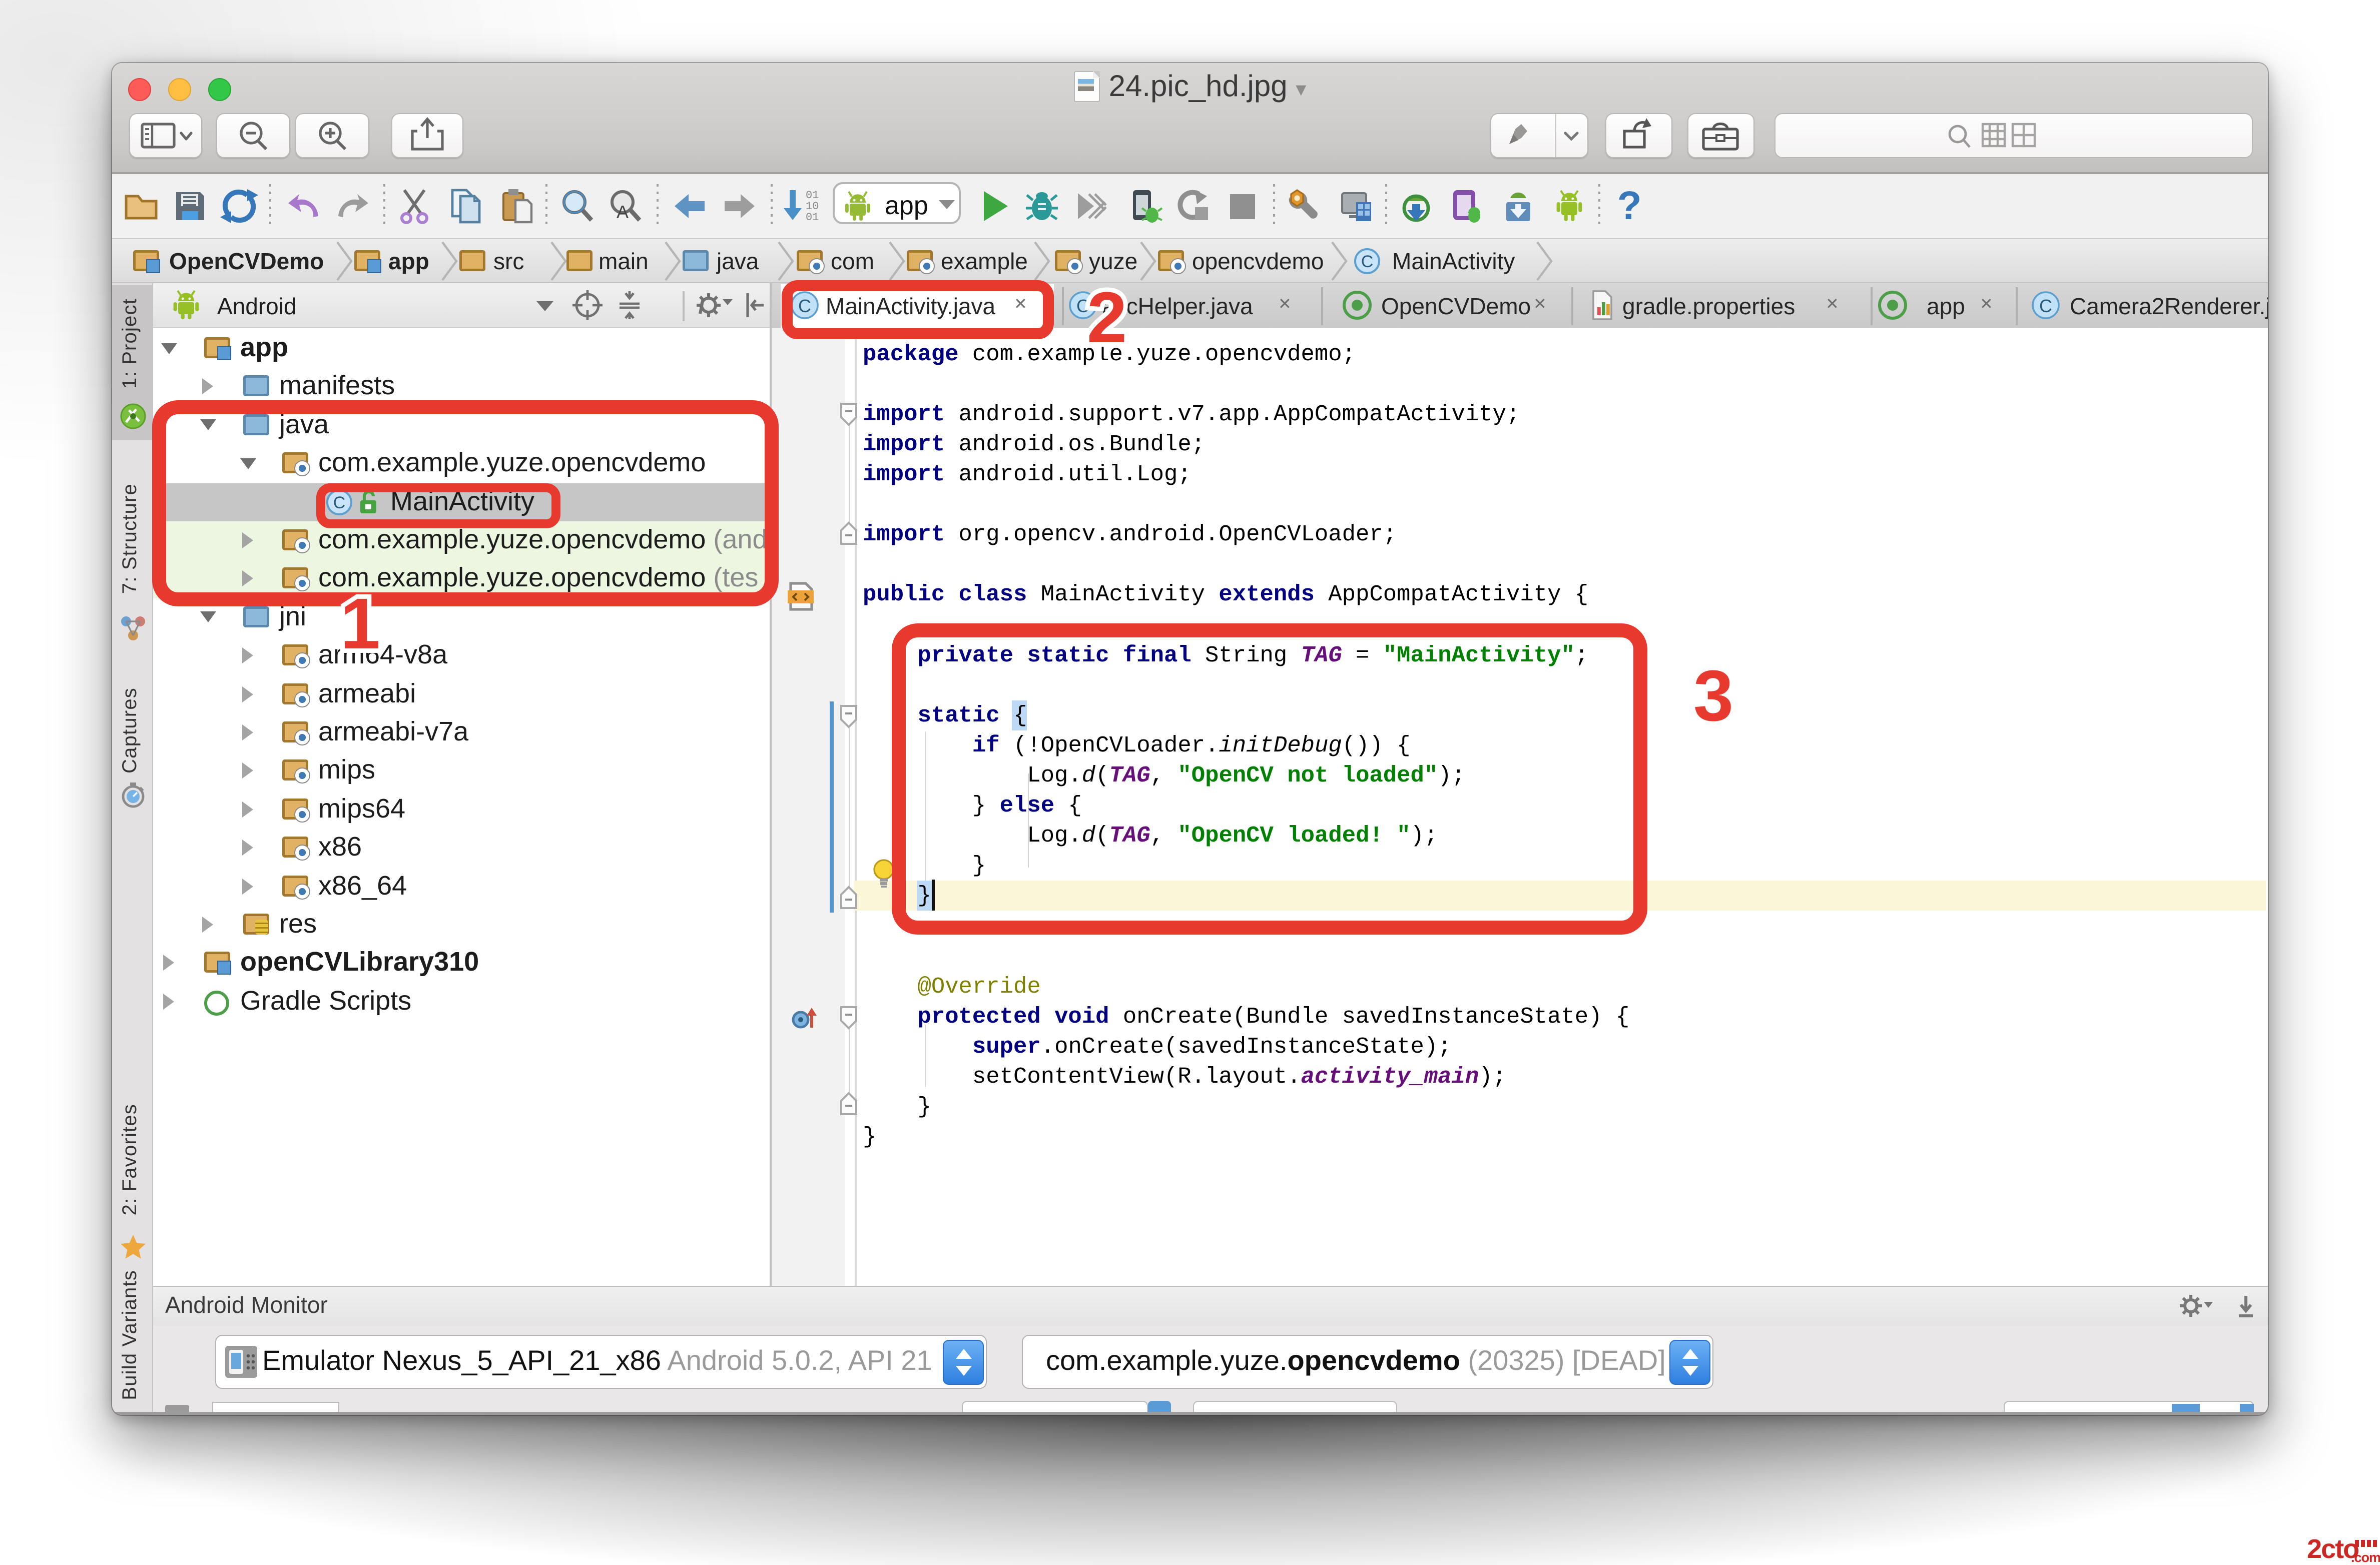  What do you see at coordinates (1107, 317) in the screenshot?
I see `svg-text: 2` at bounding box center [1107, 317].